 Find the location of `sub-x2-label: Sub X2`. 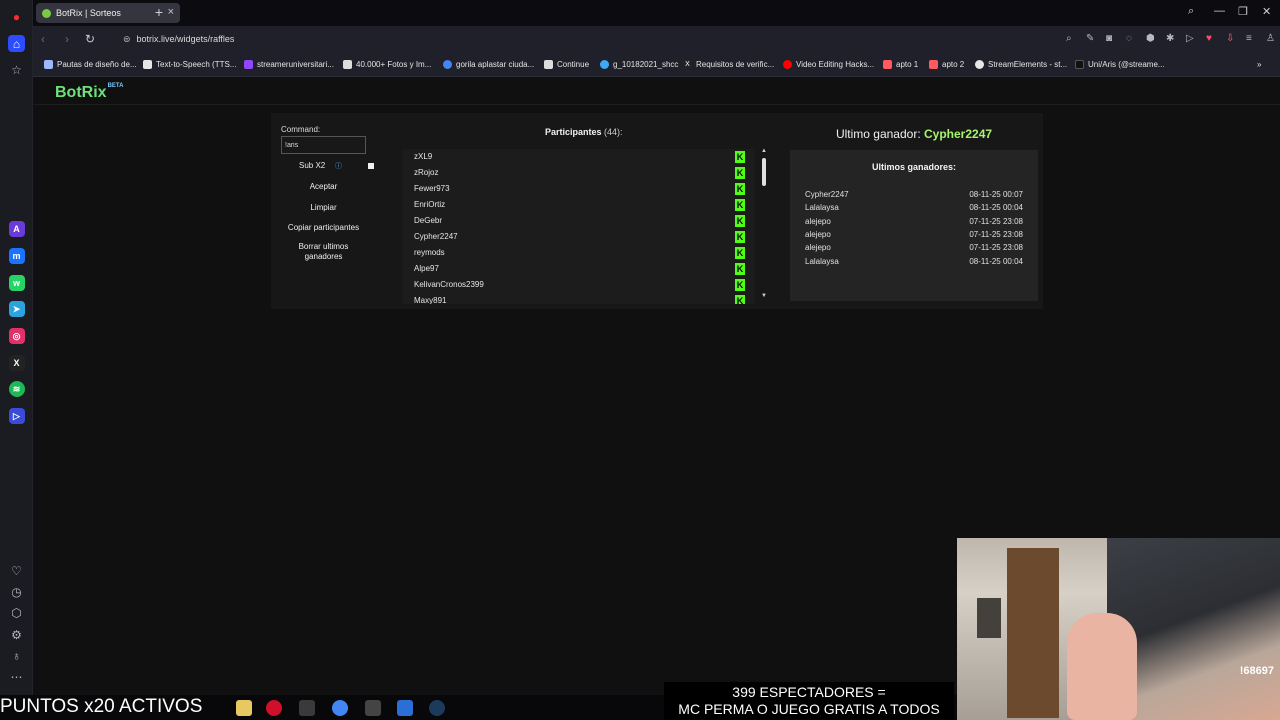

sub-x2-label: Sub X2 is located at coordinates (312, 165).